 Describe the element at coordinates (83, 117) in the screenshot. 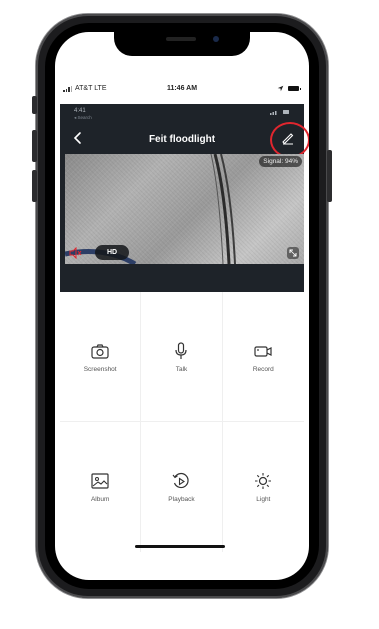

I see `app-status-back-label: ◂ Search` at that location.